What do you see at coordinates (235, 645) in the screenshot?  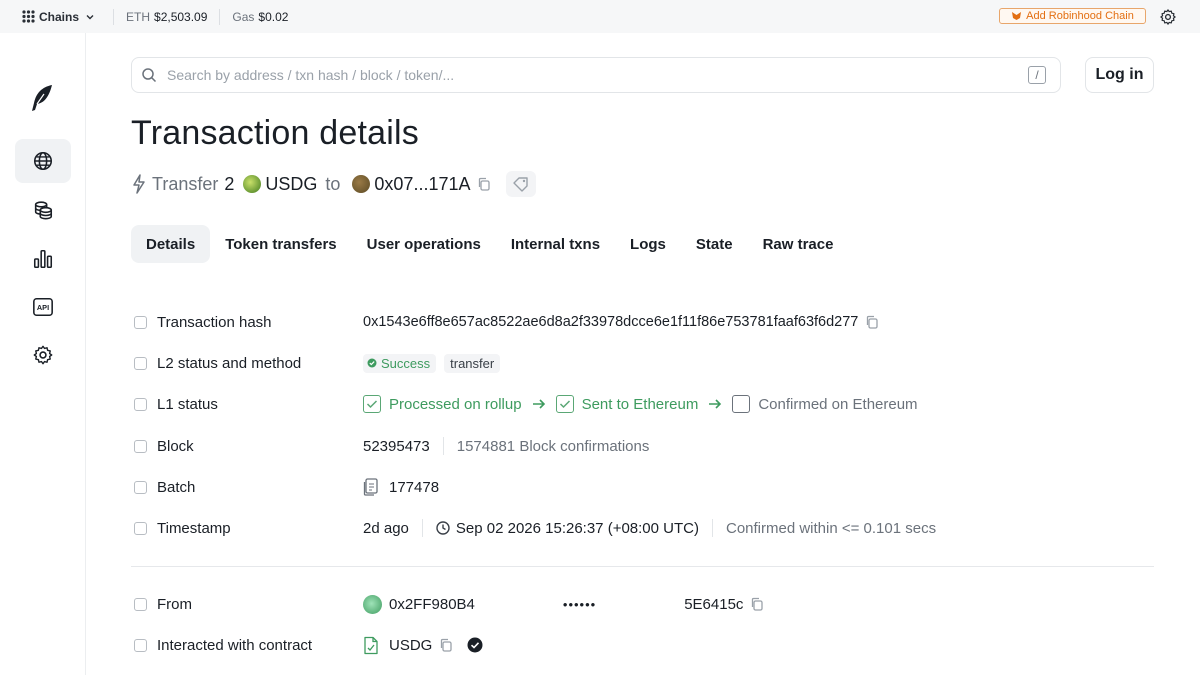 I see `field-label: Interacted with contract` at bounding box center [235, 645].